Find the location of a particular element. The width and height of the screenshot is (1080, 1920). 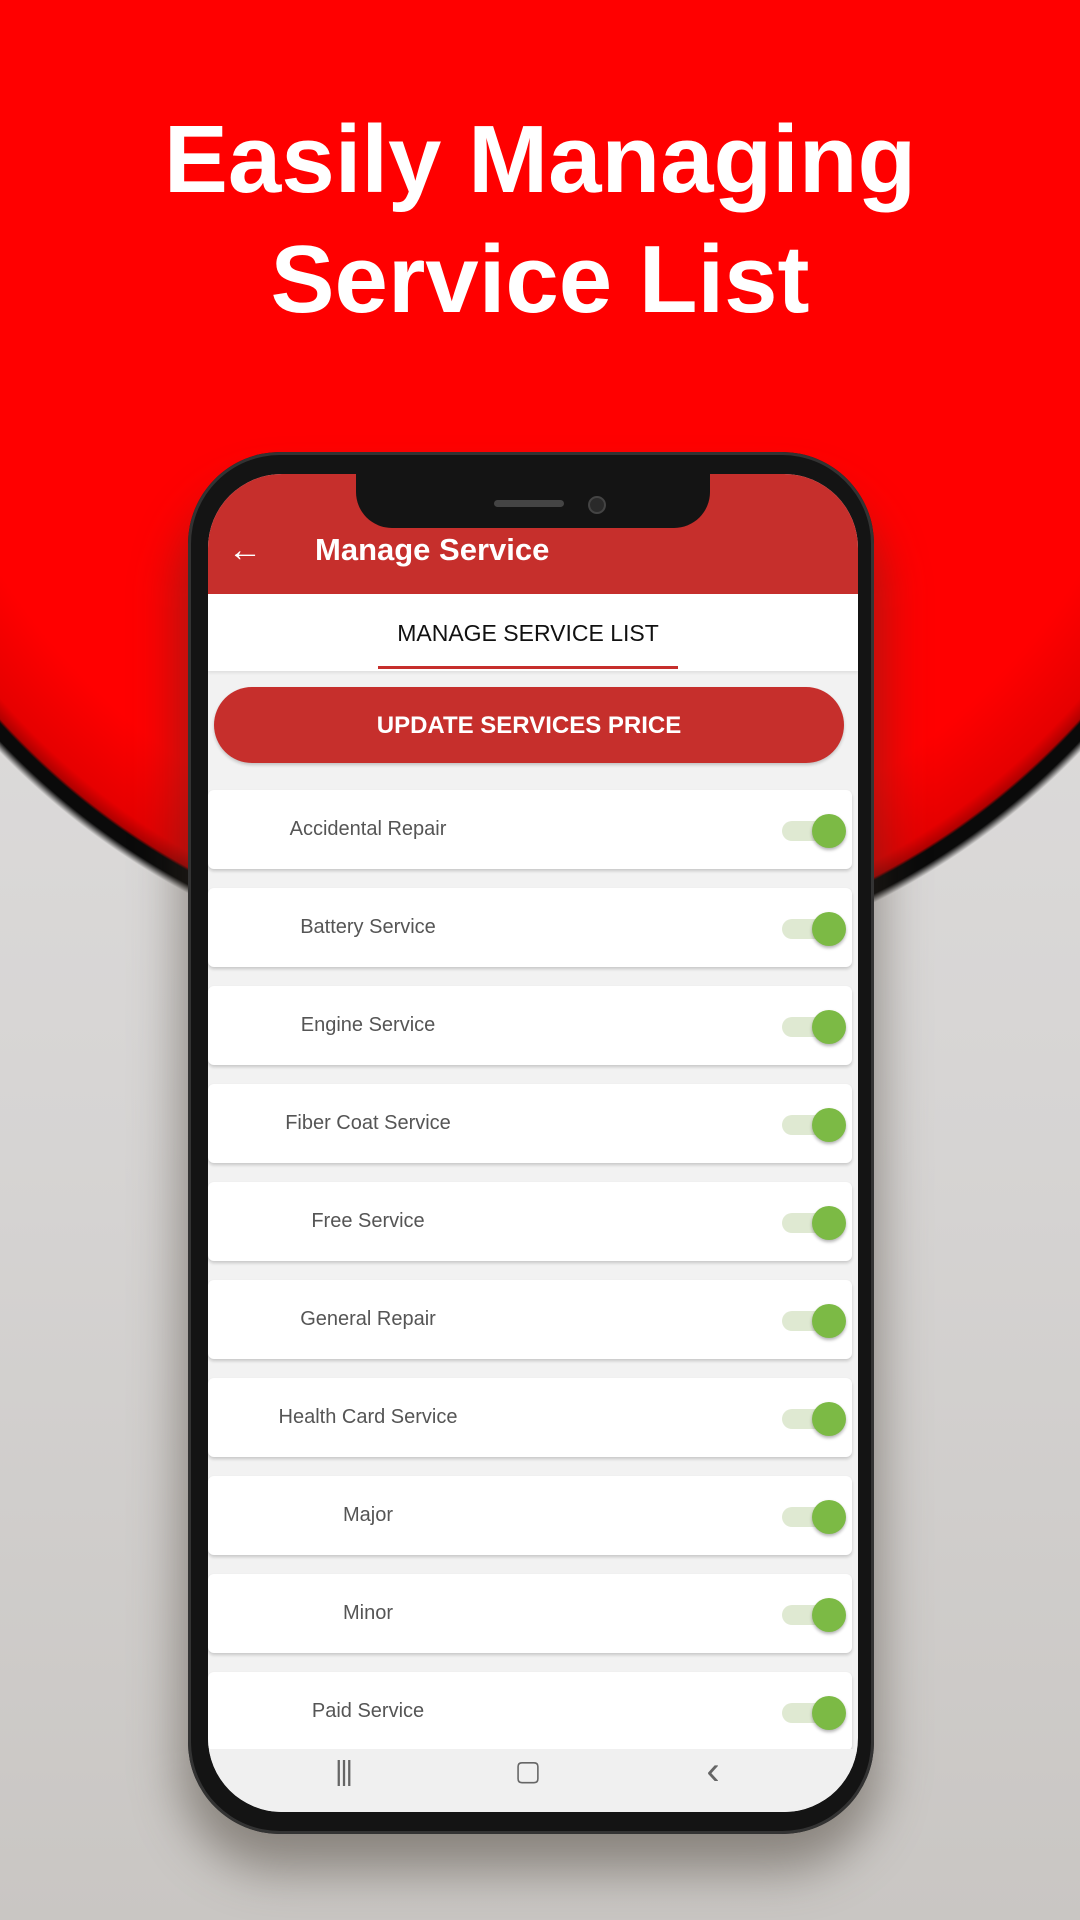

tab-indicator is located at coordinates (528, 667).